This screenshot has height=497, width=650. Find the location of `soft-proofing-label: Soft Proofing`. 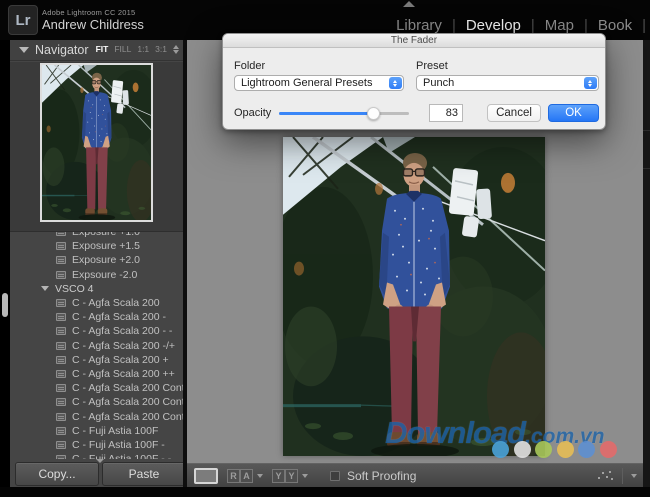

soft-proofing-label: Soft Proofing is located at coordinates (382, 475).